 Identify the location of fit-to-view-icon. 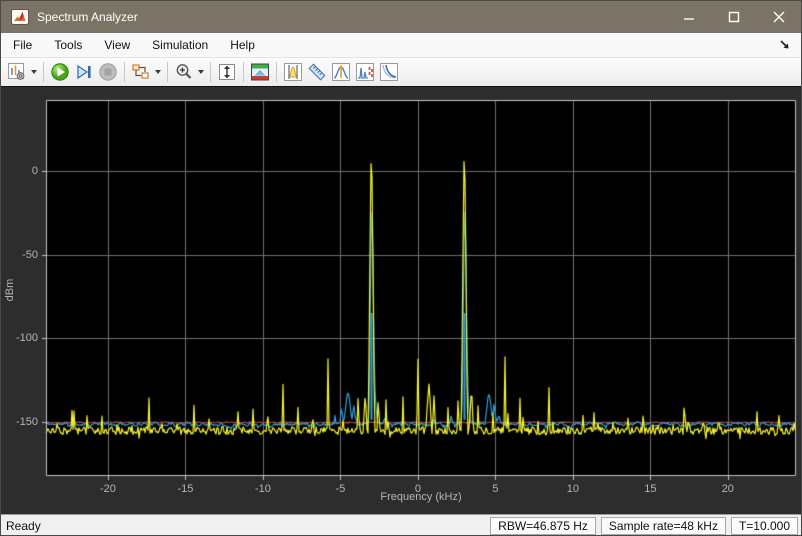
(227, 72).